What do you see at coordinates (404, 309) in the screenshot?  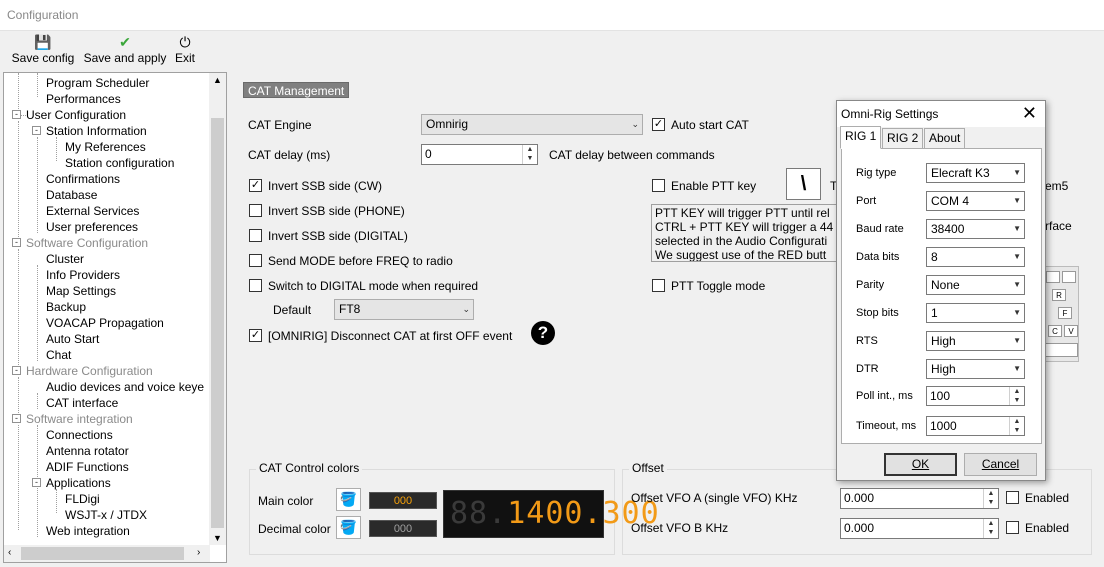 I see `default-mode-select: FT8 ⌄` at bounding box center [404, 309].